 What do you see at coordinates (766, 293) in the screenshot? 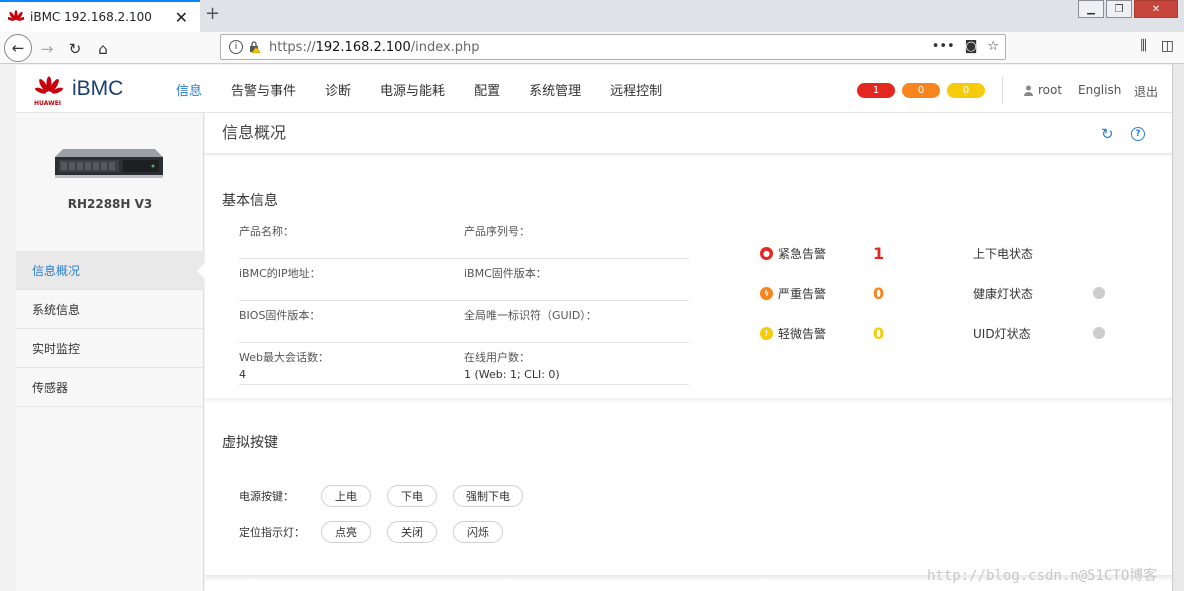
I see `major-alarm-icon: ϟ` at bounding box center [766, 293].